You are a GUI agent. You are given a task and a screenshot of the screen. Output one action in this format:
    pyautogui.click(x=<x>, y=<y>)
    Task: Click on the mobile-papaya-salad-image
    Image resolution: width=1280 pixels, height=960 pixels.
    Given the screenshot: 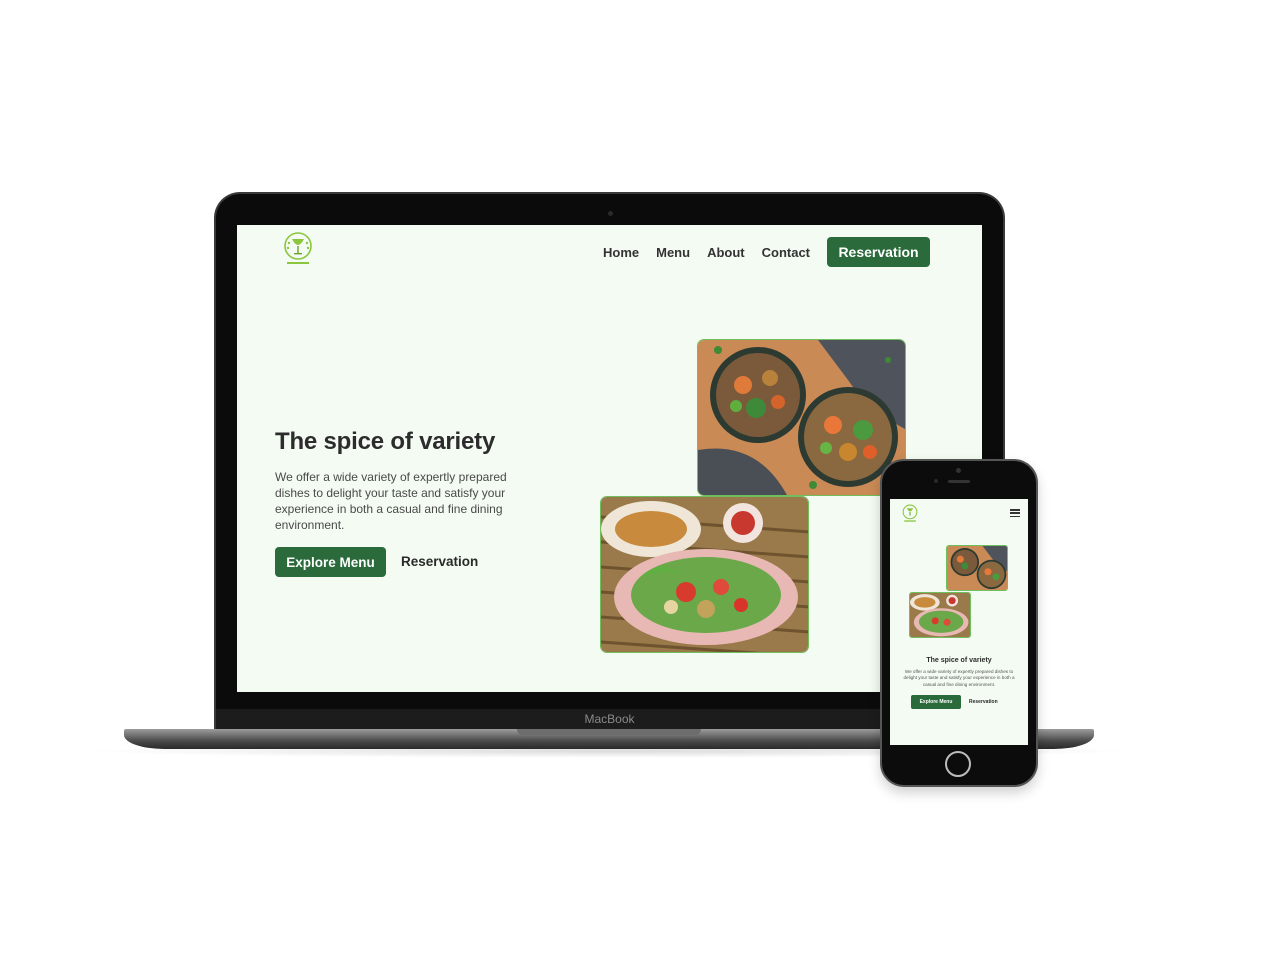 What is the action you would take?
    pyautogui.click(x=940, y=615)
    